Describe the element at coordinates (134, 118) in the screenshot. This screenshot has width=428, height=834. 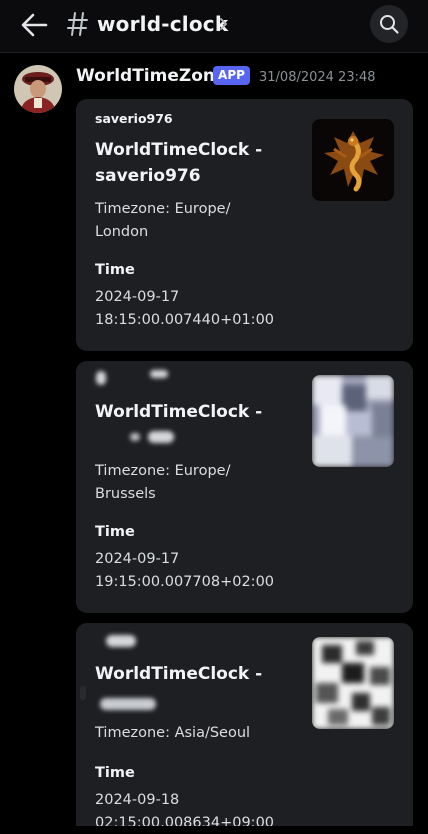
I see `embed-author: saverio976` at that location.